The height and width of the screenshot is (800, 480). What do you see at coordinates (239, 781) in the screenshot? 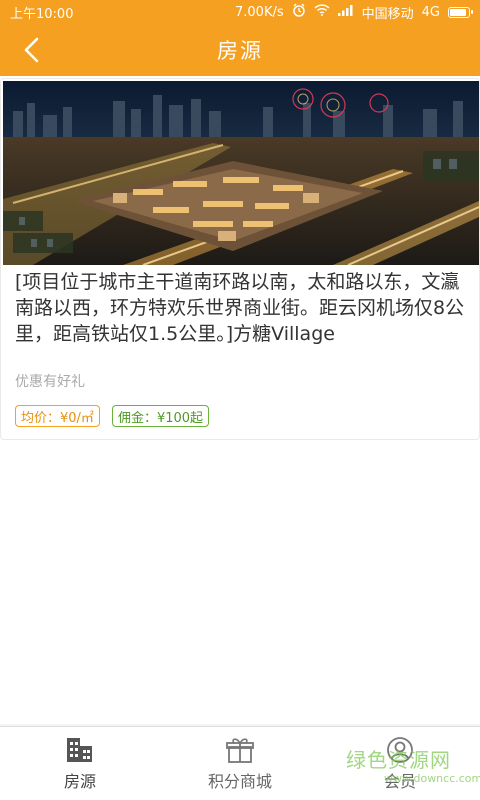
I see `nav-label-points-mall: 积分商城` at bounding box center [239, 781].